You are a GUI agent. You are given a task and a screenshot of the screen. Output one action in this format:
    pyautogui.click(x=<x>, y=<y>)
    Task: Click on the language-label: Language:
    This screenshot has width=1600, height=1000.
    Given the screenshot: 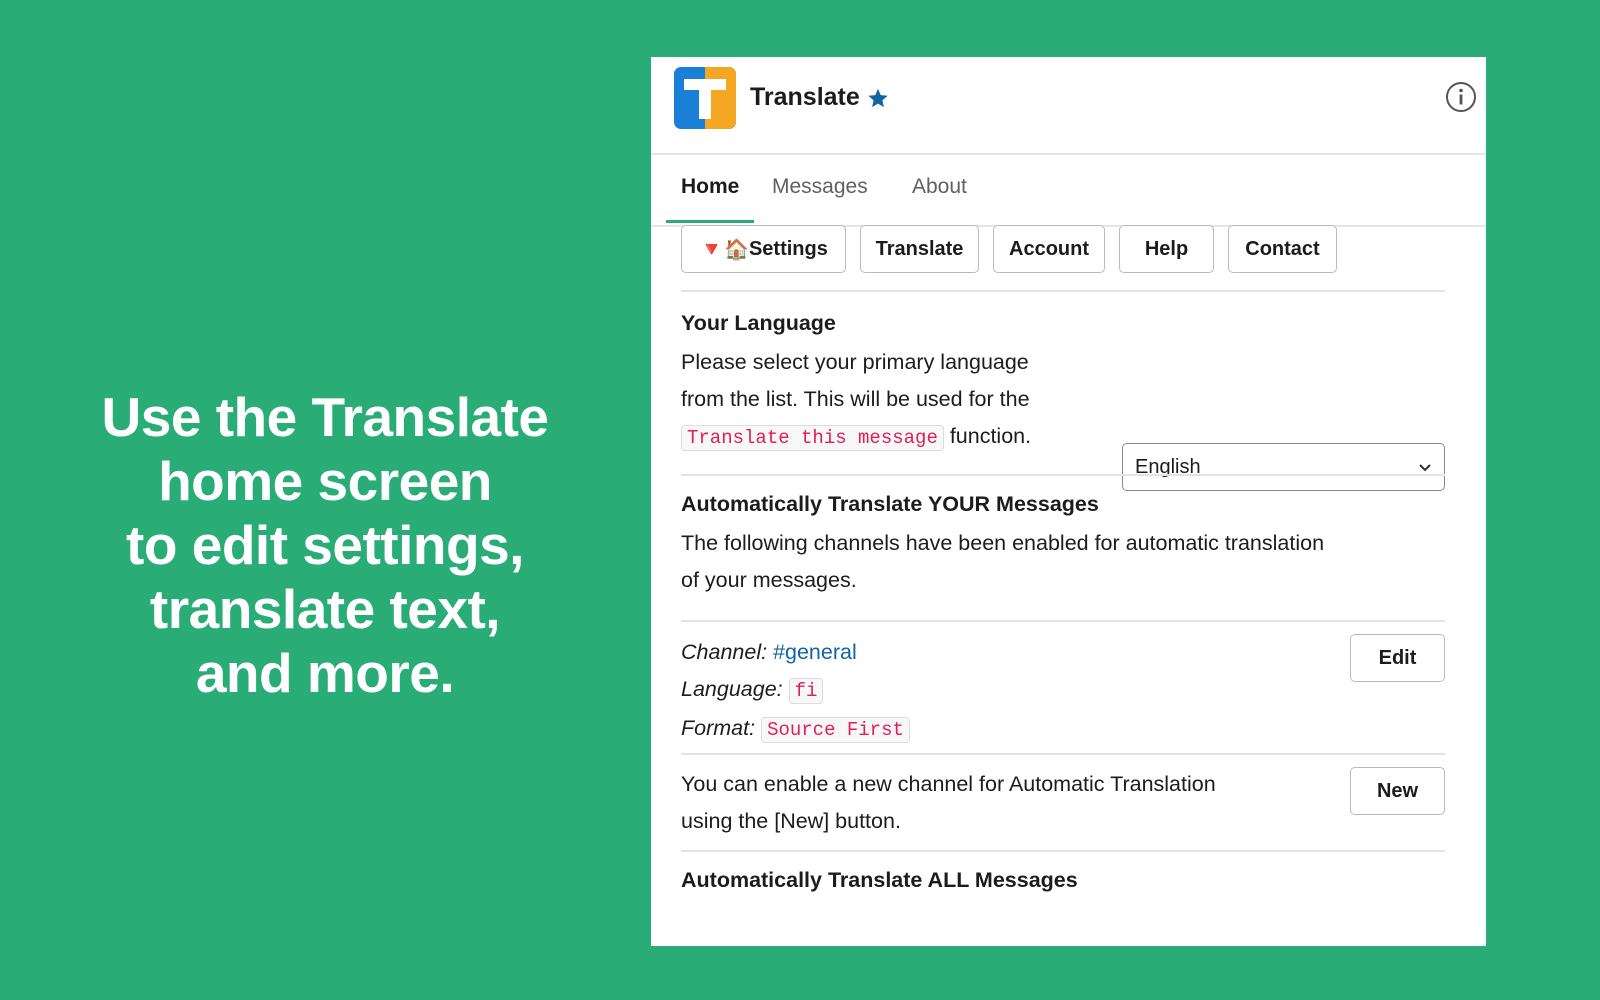 What is the action you would take?
    pyautogui.click(x=732, y=689)
    